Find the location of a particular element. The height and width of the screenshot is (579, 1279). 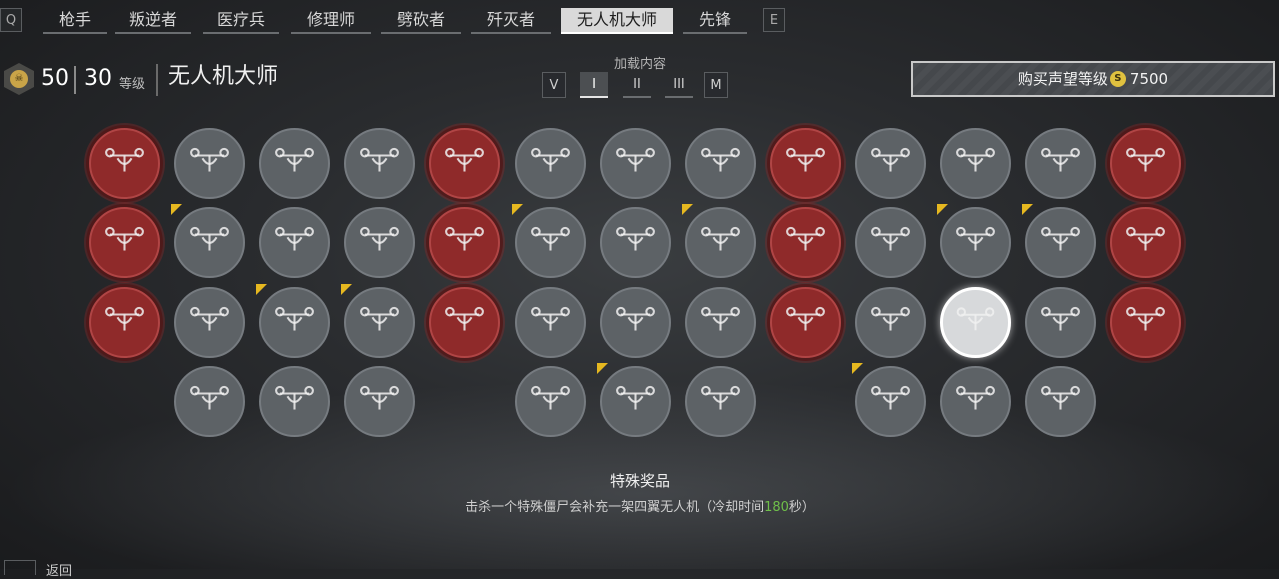

perk-slot-r4-c6 is located at coordinates (550, 401).